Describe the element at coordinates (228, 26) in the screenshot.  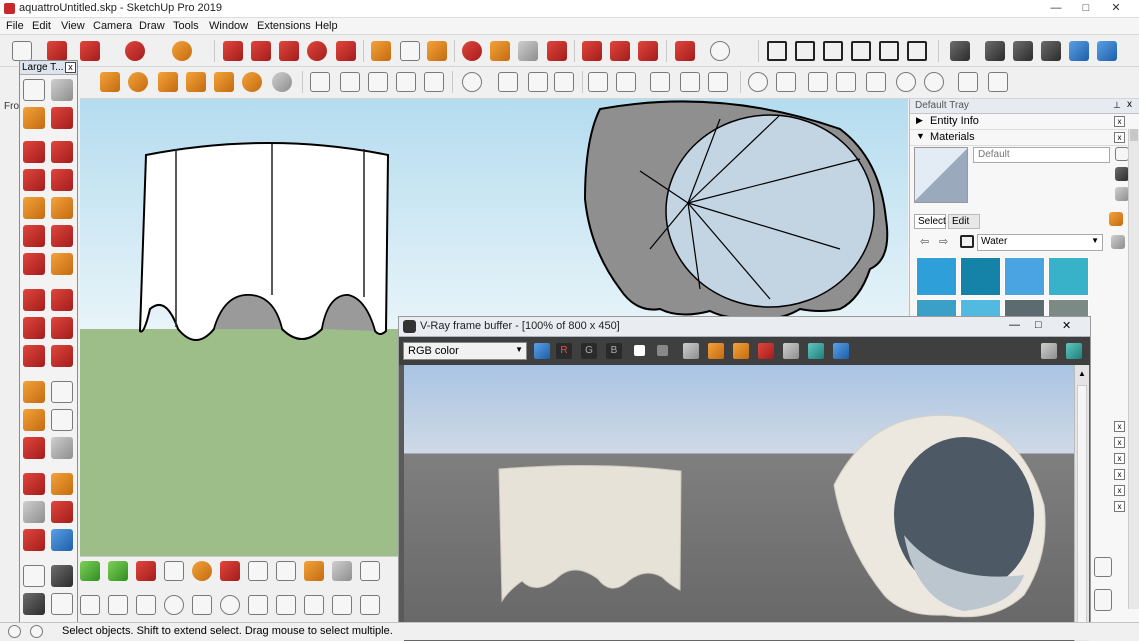
I see `menu-window: Window` at that location.